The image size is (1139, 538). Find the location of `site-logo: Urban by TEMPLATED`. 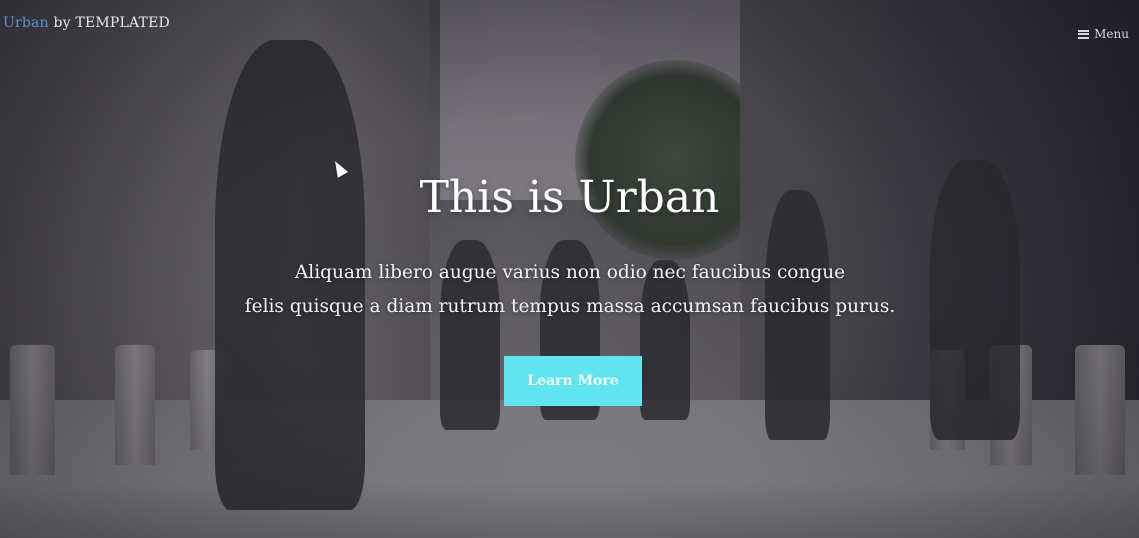

site-logo: Urban by TEMPLATED is located at coordinates (86, 23).